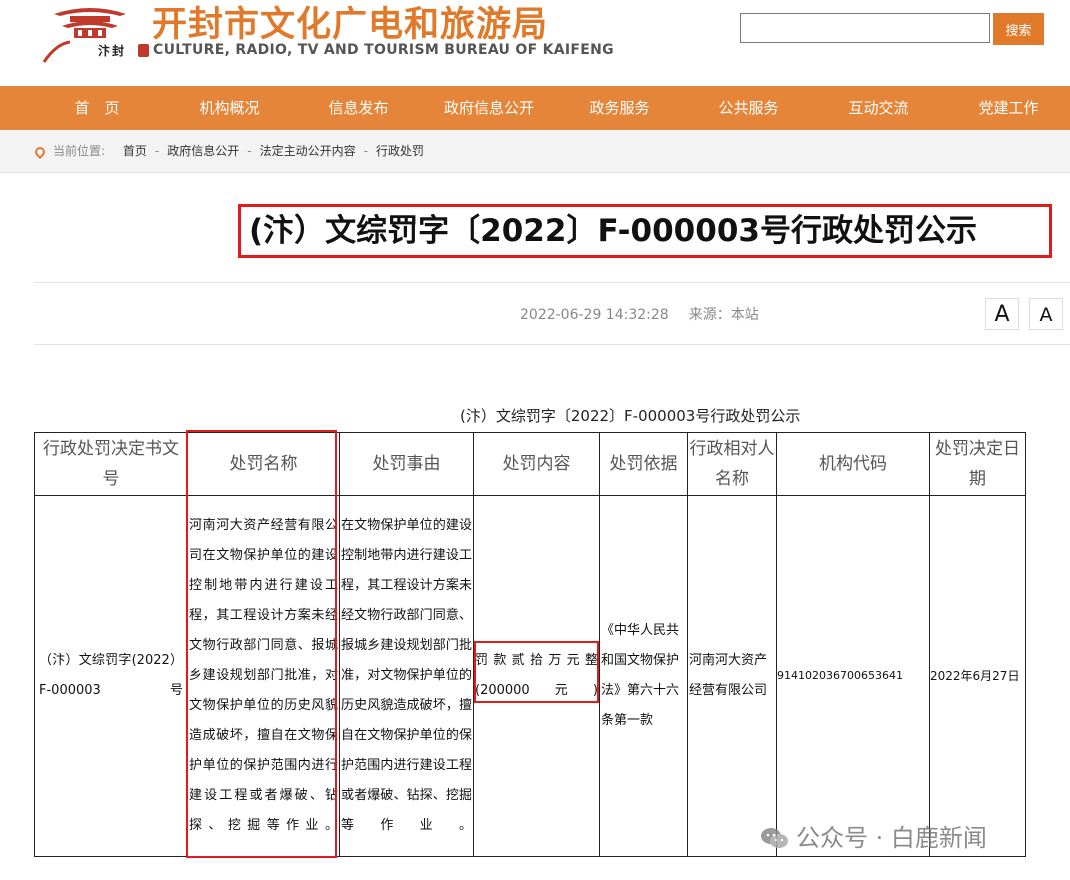 This screenshot has width=1070, height=880. What do you see at coordinates (1002, 314) in the screenshot?
I see `font-size-large-button: A` at bounding box center [1002, 314].